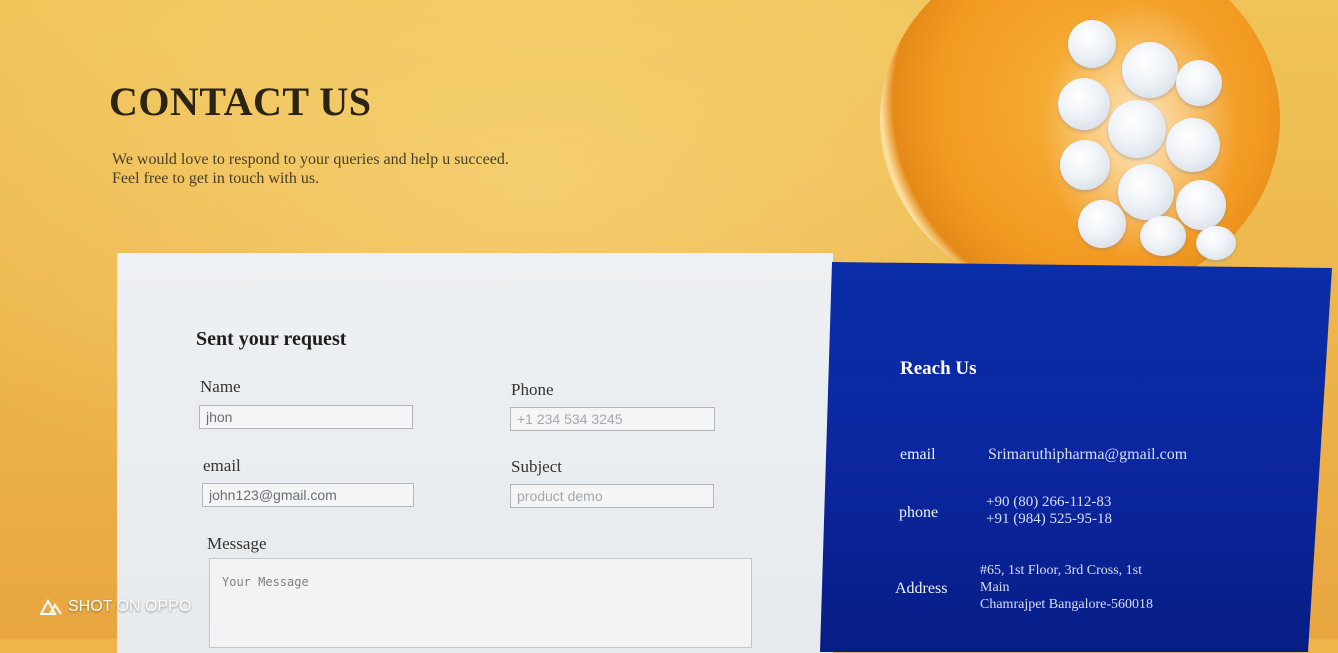  I want to click on reach-phone-value: +90 (80) 266-112-83 +91 (984) 525-95-18, so click(1049, 511).